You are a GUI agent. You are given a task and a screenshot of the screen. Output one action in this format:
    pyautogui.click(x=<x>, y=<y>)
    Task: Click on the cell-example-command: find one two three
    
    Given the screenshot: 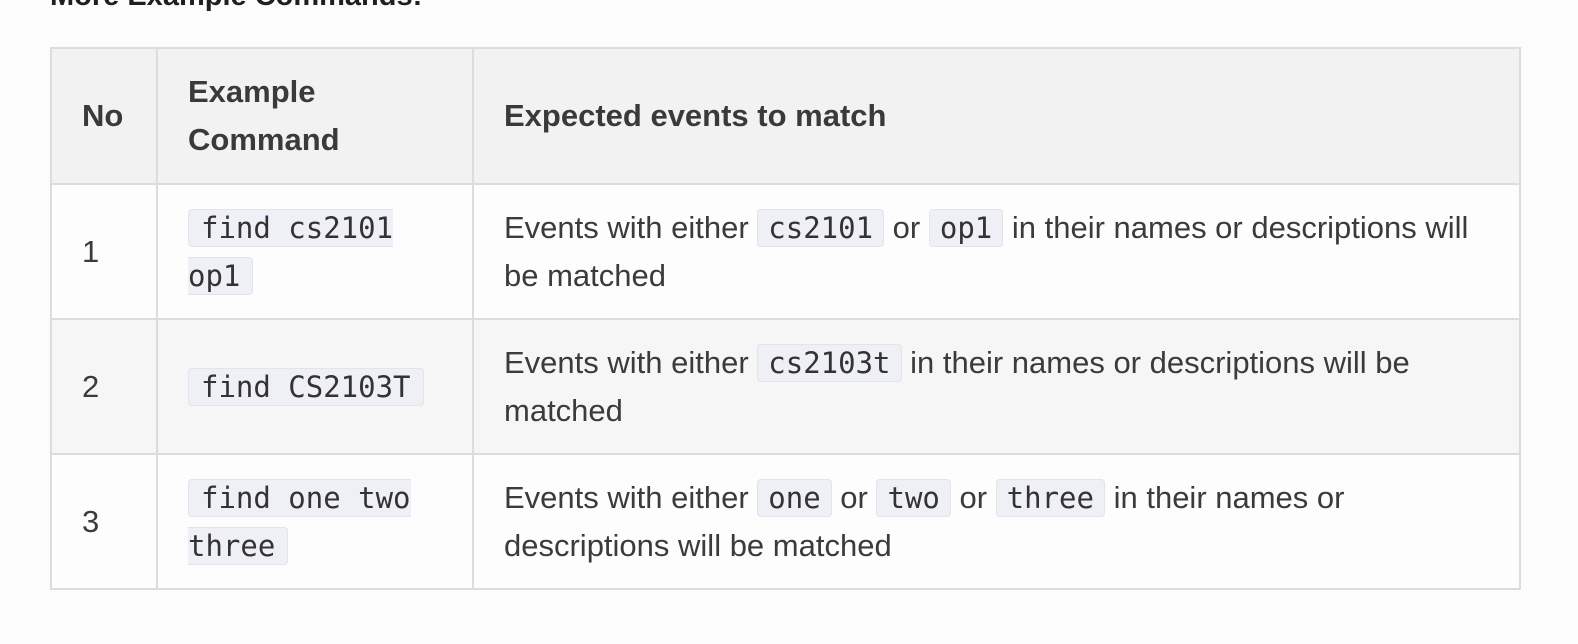 What is the action you would take?
    pyautogui.click(x=315, y=521)
    